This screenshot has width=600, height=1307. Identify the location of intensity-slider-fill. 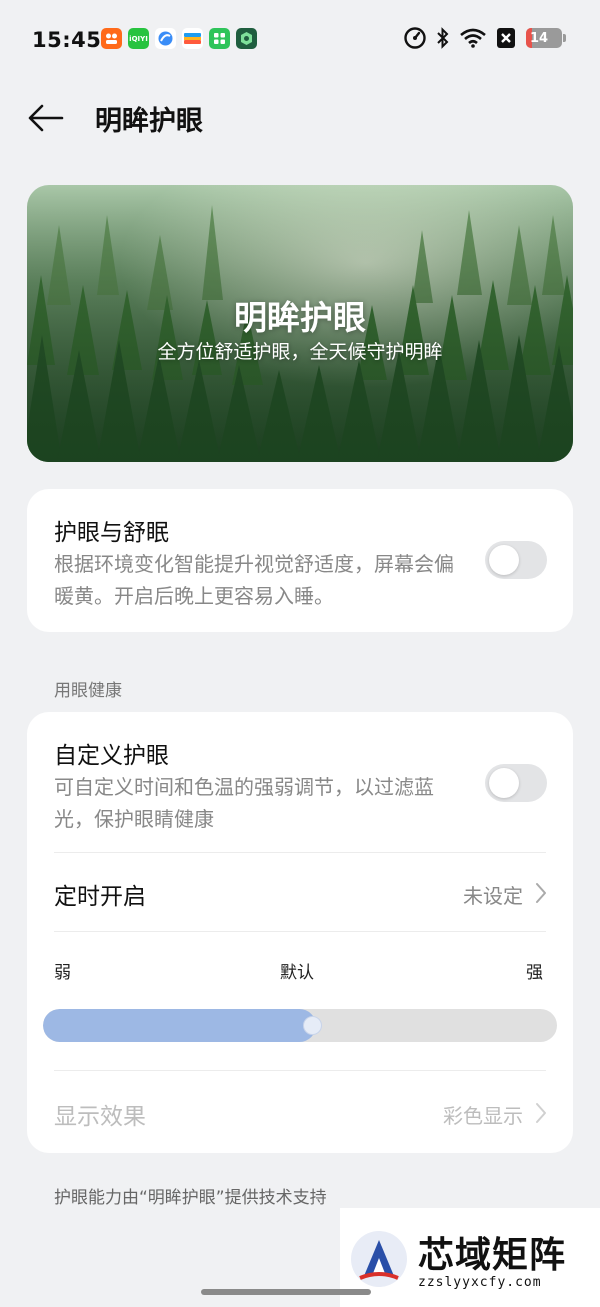
(179, 1025).